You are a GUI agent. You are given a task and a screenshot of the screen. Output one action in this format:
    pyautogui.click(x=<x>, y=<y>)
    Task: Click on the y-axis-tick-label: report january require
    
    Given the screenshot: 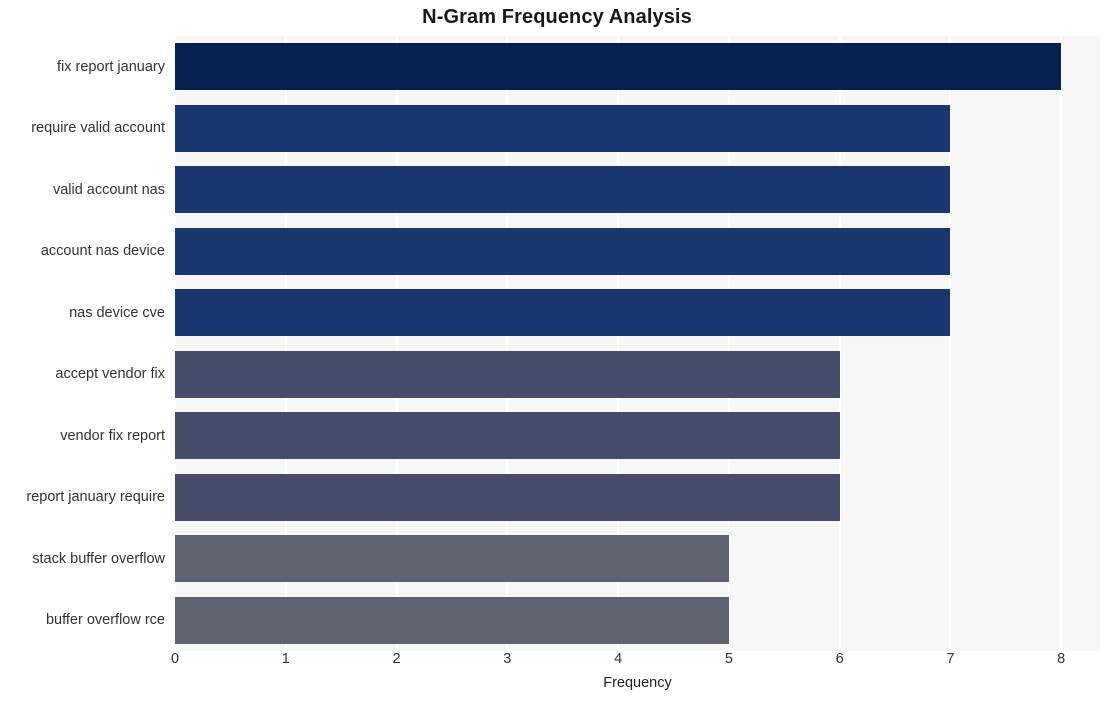 What is the action you would take?
    pyautogui.click(x=95, y=497)
    